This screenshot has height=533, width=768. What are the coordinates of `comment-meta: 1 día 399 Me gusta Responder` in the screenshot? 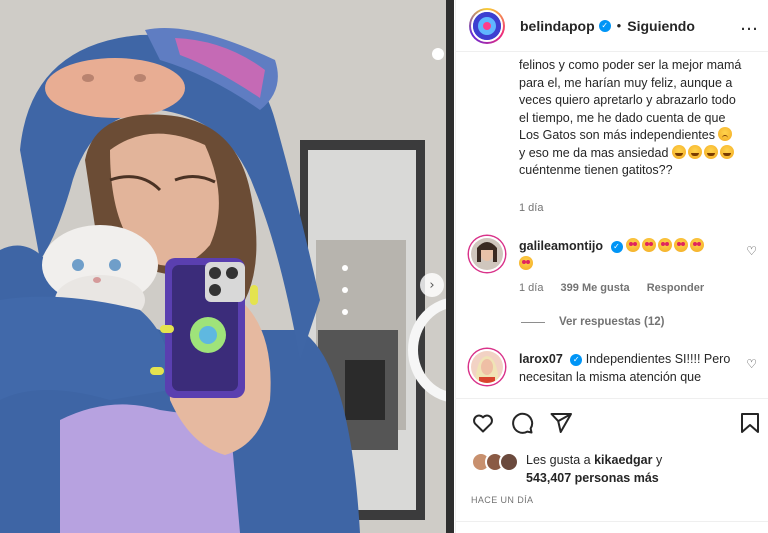 It's located at (611, 288).